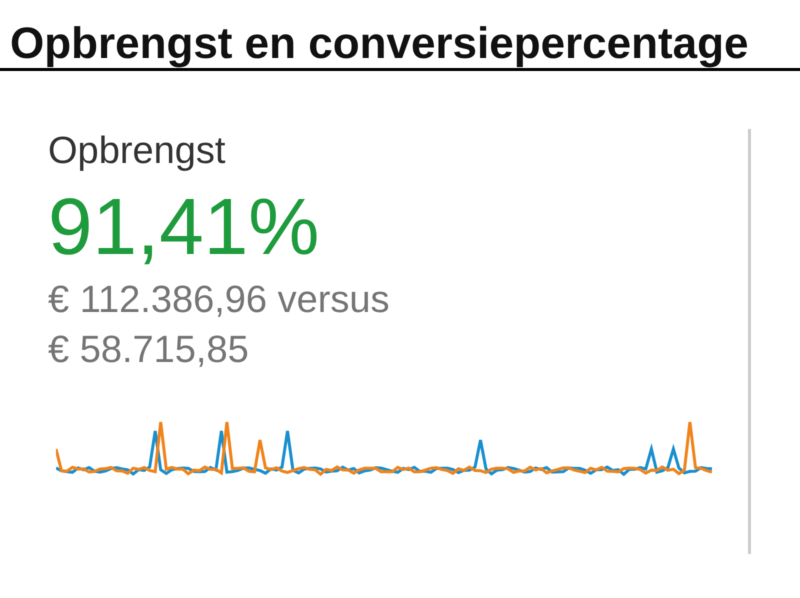 This screenshot has width=800, height=598. What do you see at coordinates (149, 350) in the screenshot?
I see `metric-comparison: € 58.715,85` at bounding box center [149, 350].